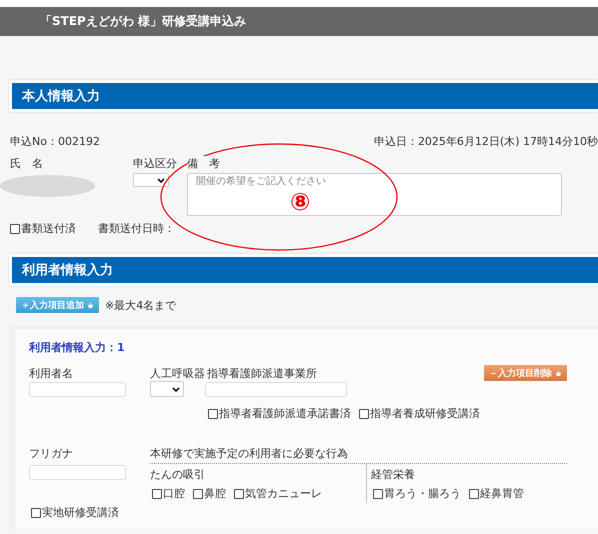 The height and width of the screenshot is (534, 598). Describe the element at coordinates (77, 389) in the screenshot. I see `user-name-input` at that location.